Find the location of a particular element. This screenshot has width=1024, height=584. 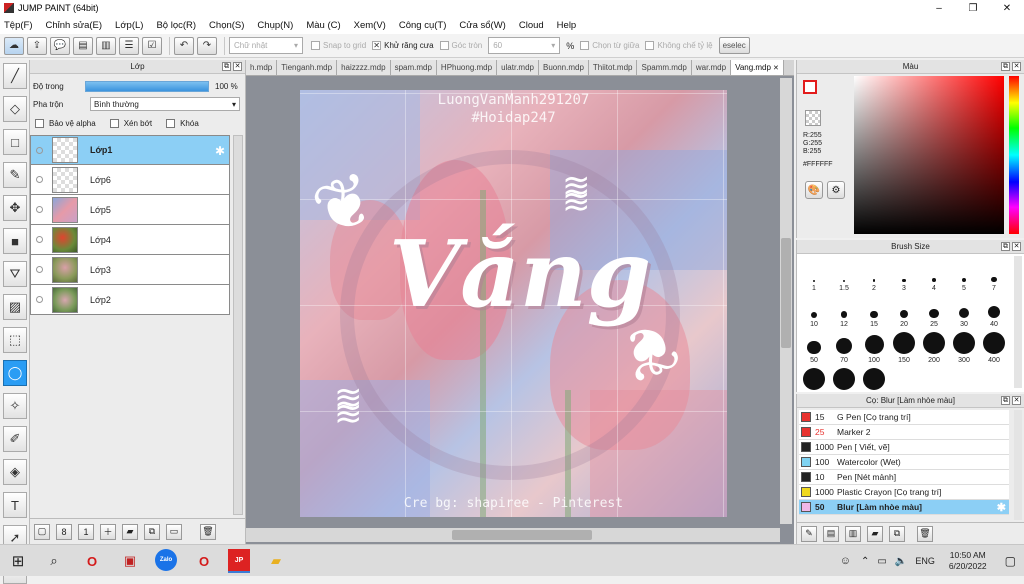

copy-subtool-icon: ▥ is located at coordinates (853, 533).